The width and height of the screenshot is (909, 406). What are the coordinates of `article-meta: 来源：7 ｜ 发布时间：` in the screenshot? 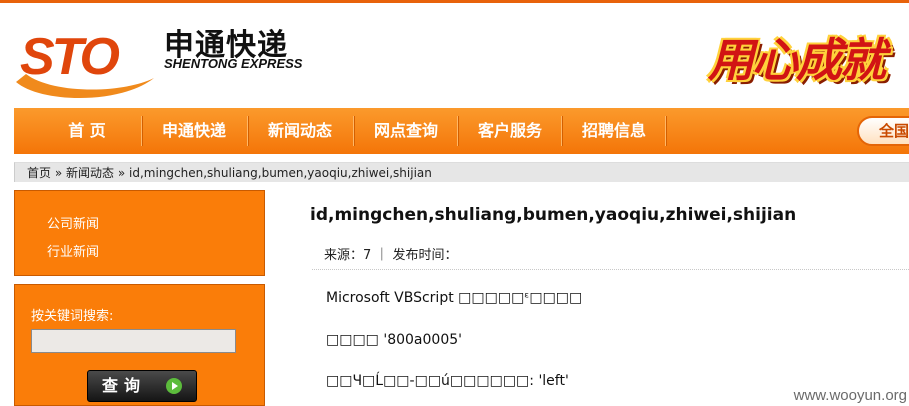 It's located at (610, 257).